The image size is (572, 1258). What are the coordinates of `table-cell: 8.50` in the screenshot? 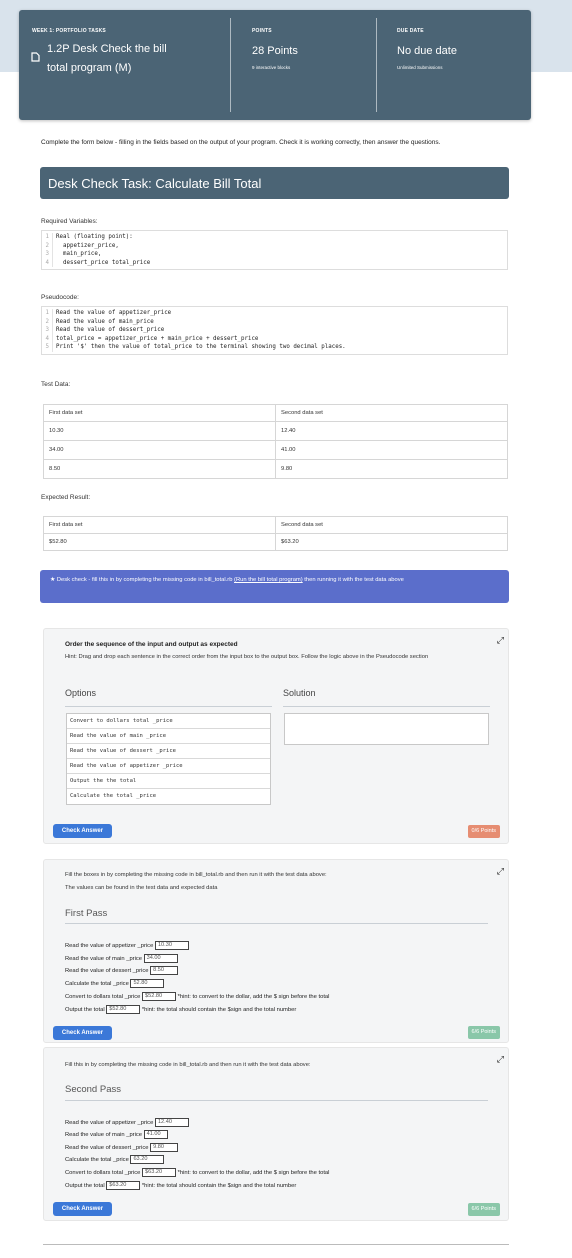 It's located at (159, 469).